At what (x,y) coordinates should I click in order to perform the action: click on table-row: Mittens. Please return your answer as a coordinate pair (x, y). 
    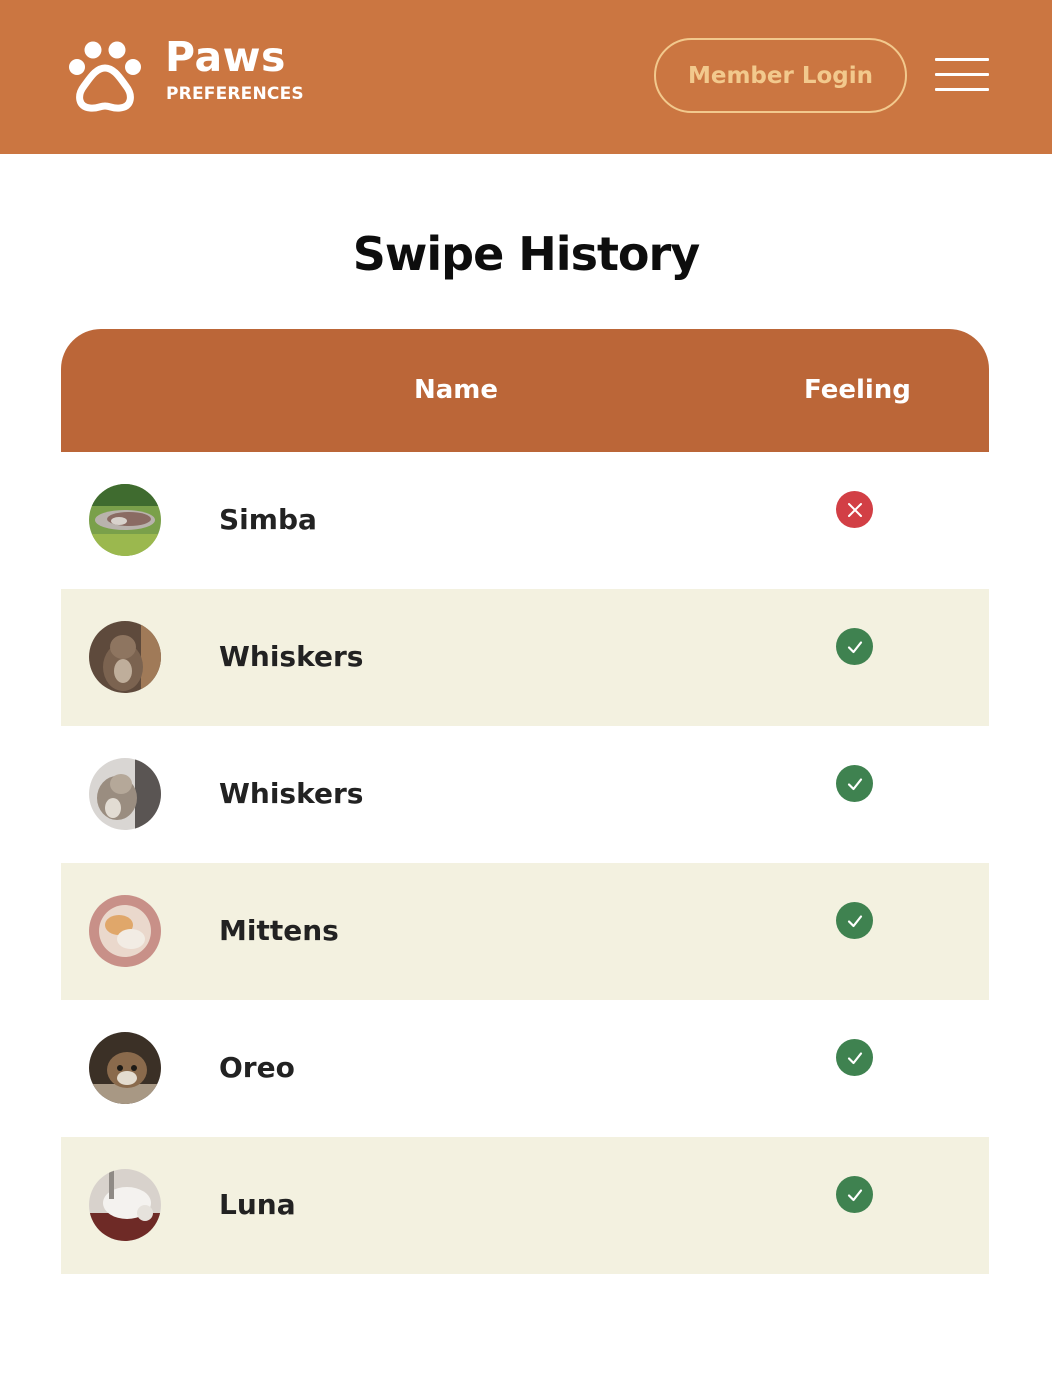
    Looking at the image, I should click on (525, 931).